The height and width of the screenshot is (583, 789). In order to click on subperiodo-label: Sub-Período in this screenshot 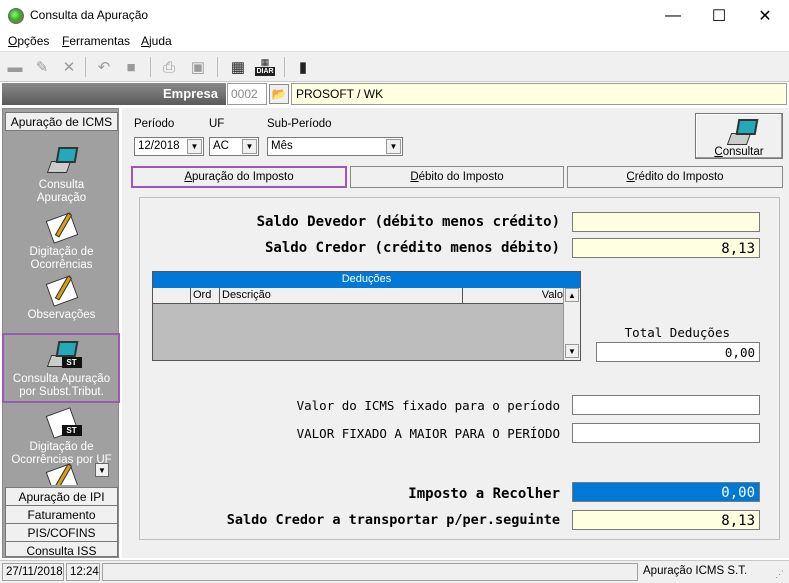, I will do `click(299, 124)`.